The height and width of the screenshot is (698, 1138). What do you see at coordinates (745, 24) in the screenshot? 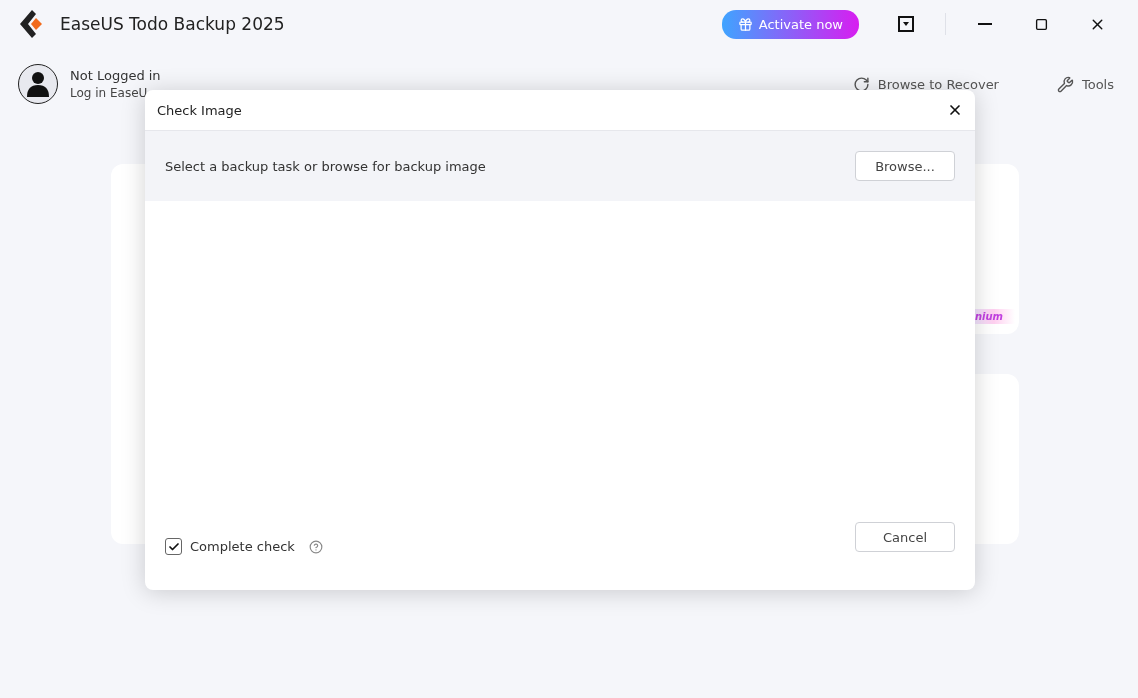
I see `gift-icon` at bounding box center [745, 24].